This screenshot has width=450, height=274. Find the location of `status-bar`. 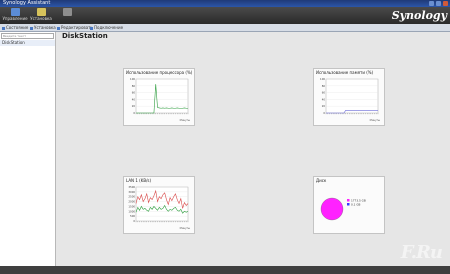

status-bar is located at coordinates (225, 270).